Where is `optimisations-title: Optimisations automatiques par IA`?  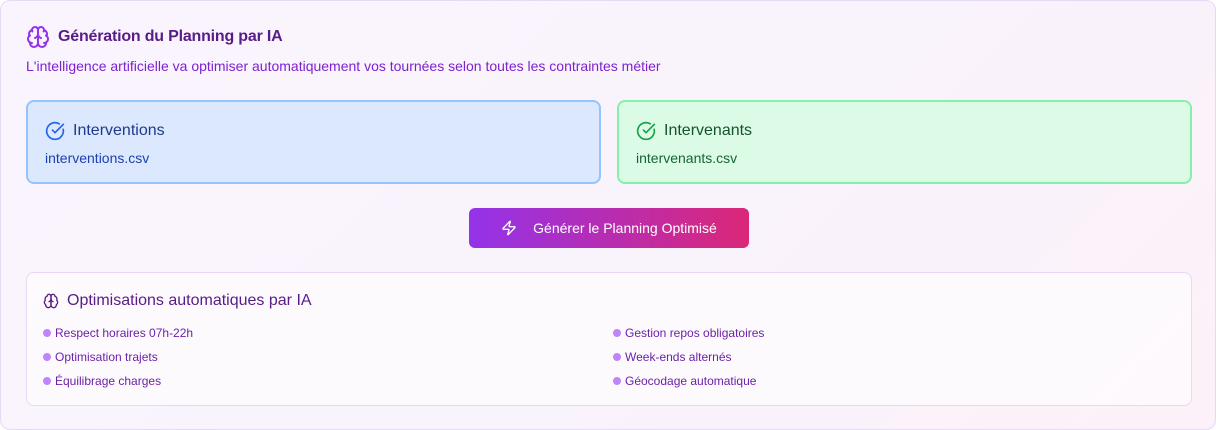 optimisations-title: Optimisations automatiques par IA is located at coordinates (189, 300).